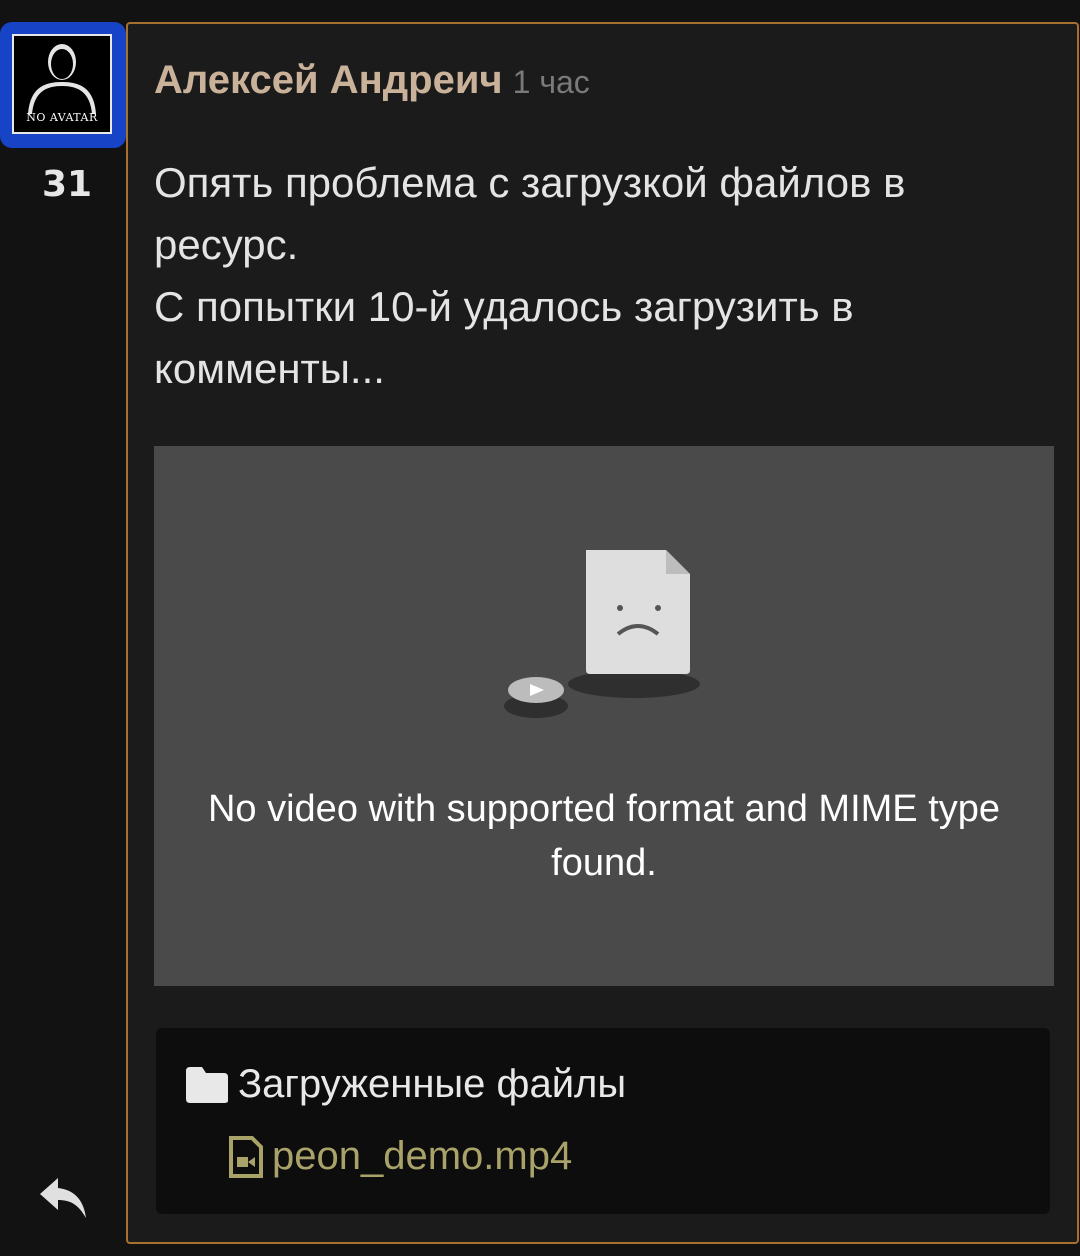 Image resolution: width=1080 pixels, height=1256 pixels. What do you see at coordinates (246, 1156) in the screenshot?
I see `video-file-icon` at bounding box center [246, 1156].